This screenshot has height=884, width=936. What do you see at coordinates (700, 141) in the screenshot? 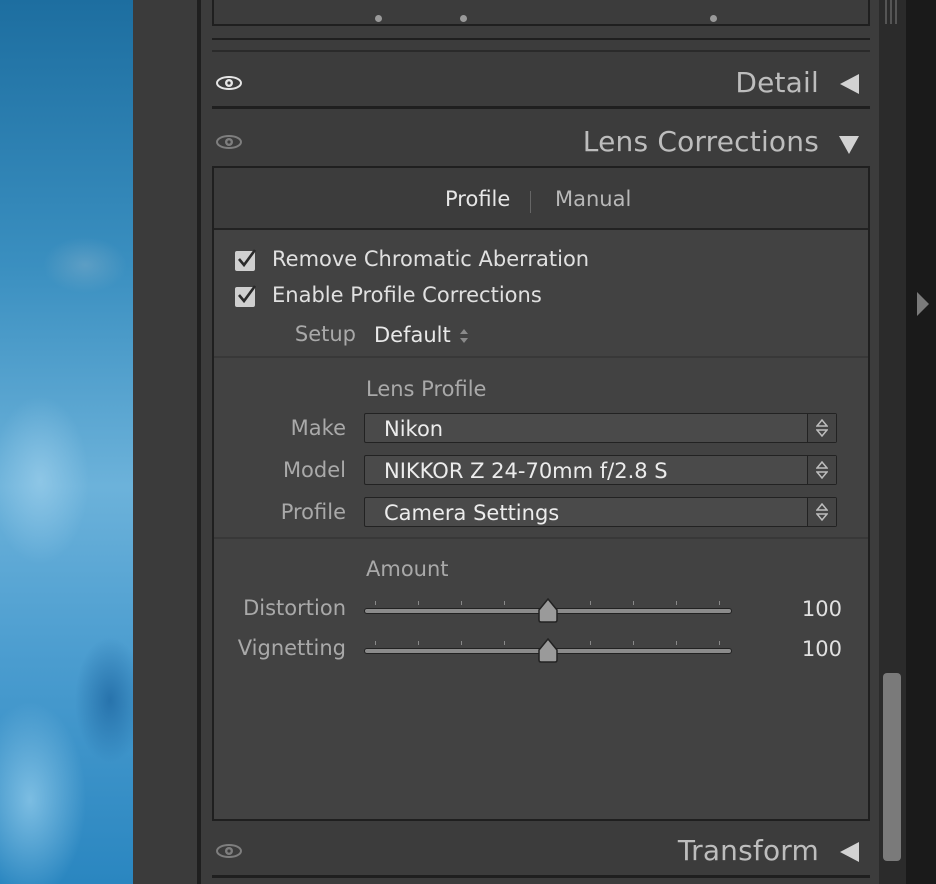
I see `lens-corrections-title: Lens Corrections` at bounding box center [700, 141].